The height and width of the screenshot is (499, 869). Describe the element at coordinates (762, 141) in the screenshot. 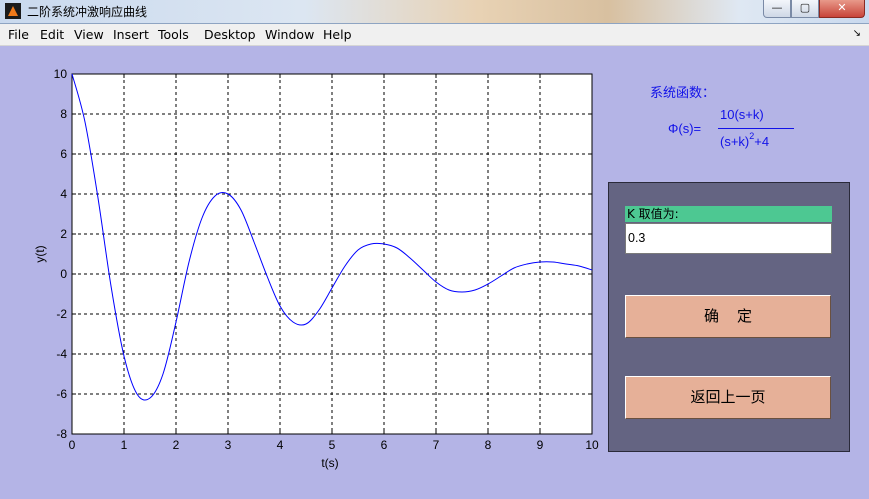

I see `denominator-tail: +4` at that location.